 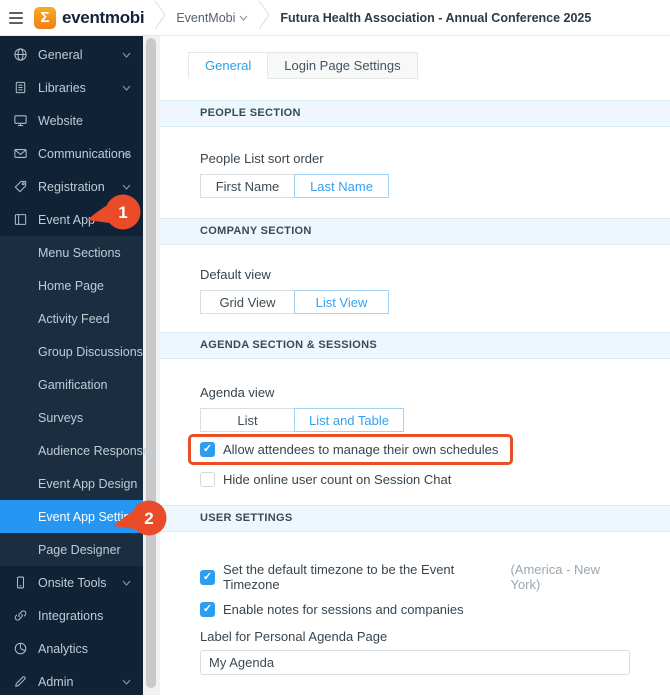 I want to click on personal-agenda-input, so click(x=415, y=662).